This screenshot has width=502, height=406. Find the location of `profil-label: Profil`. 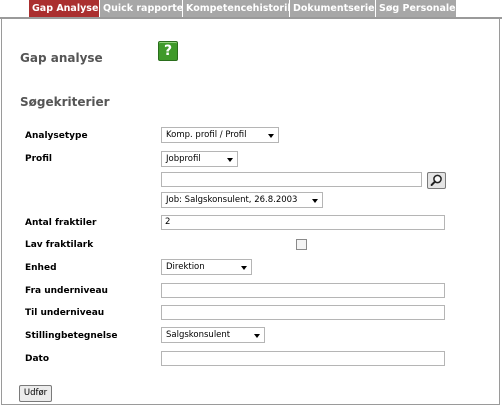

profil-label: Profil is located at coordinates (38, 159).